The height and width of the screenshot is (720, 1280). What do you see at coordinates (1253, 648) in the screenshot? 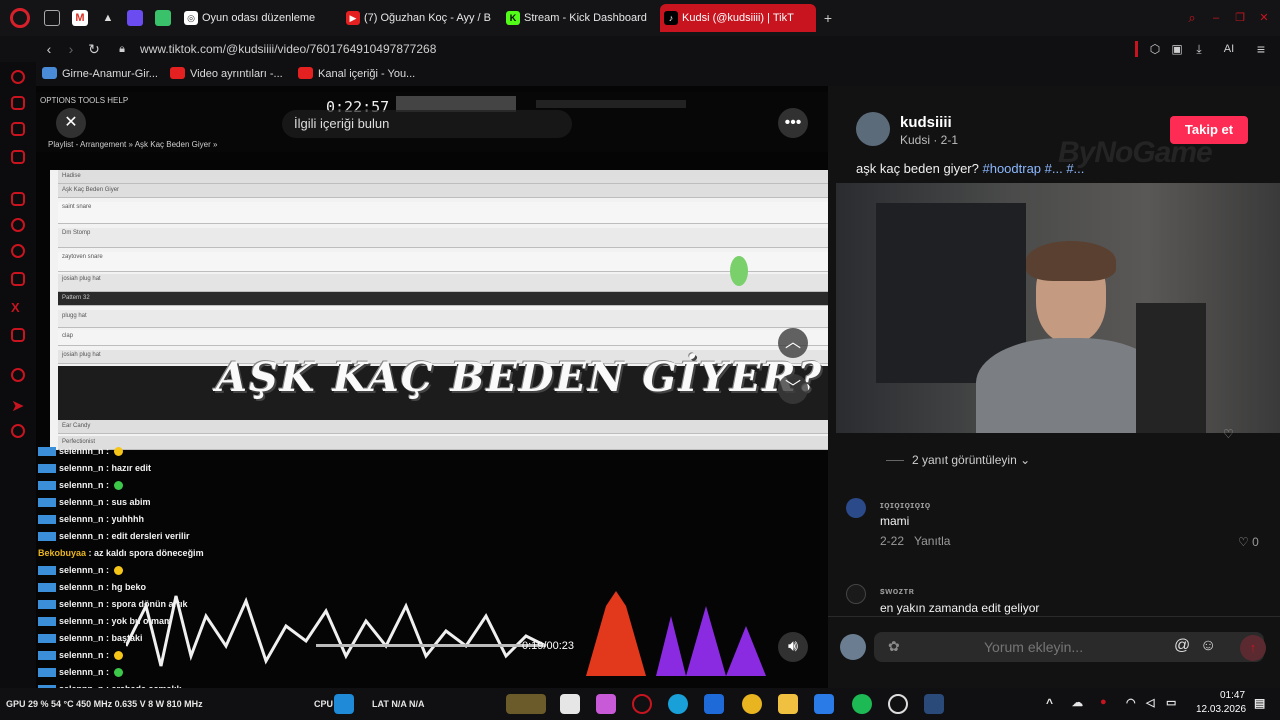
I see `post-comment-icon: ↑` at bounding box center [1253, 648].